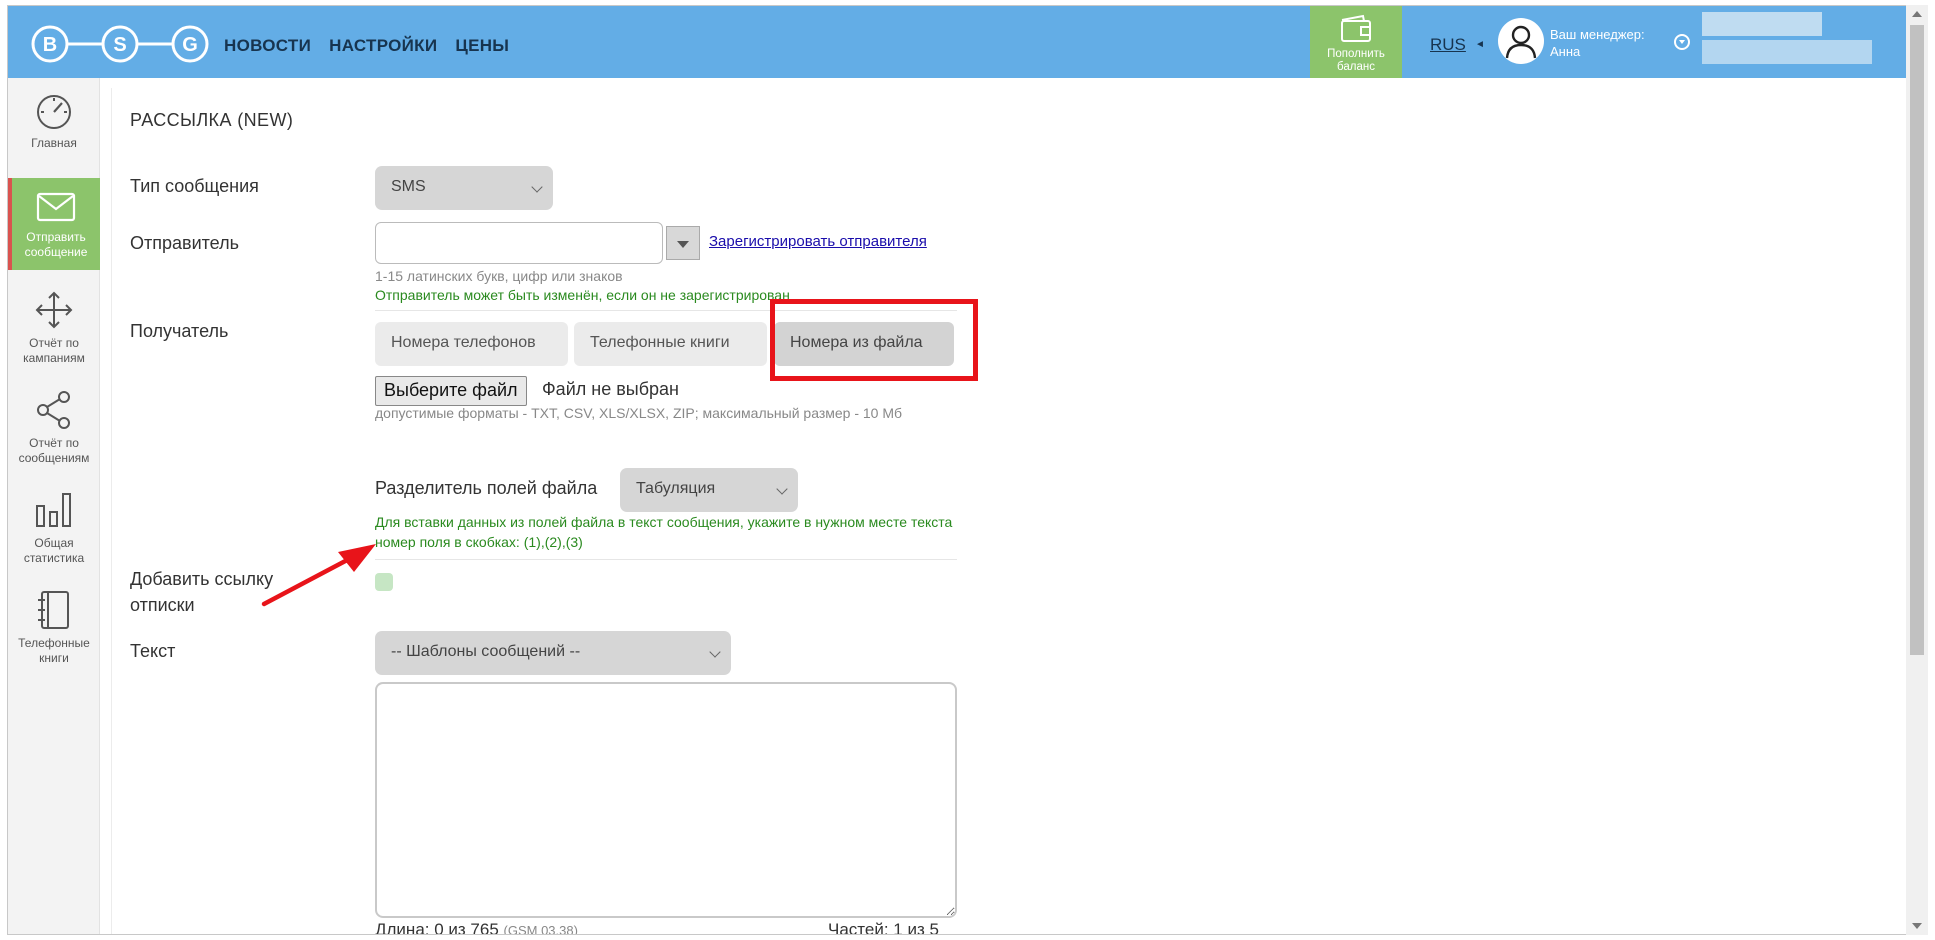 This screenshot has width=1935, height=940. I want to click on logo-letter-b: B, so click(50, 45).